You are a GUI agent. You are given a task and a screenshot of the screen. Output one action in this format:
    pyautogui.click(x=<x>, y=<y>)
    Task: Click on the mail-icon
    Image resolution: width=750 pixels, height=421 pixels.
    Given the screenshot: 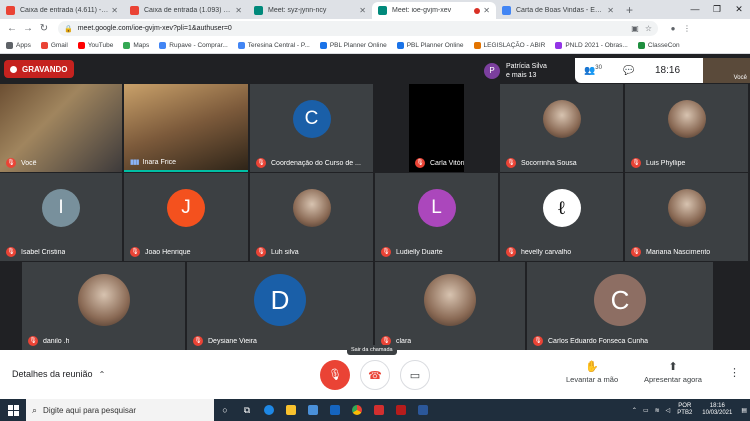 What is the action you would take?
    pyautogui.click(x=335, y=410)
    